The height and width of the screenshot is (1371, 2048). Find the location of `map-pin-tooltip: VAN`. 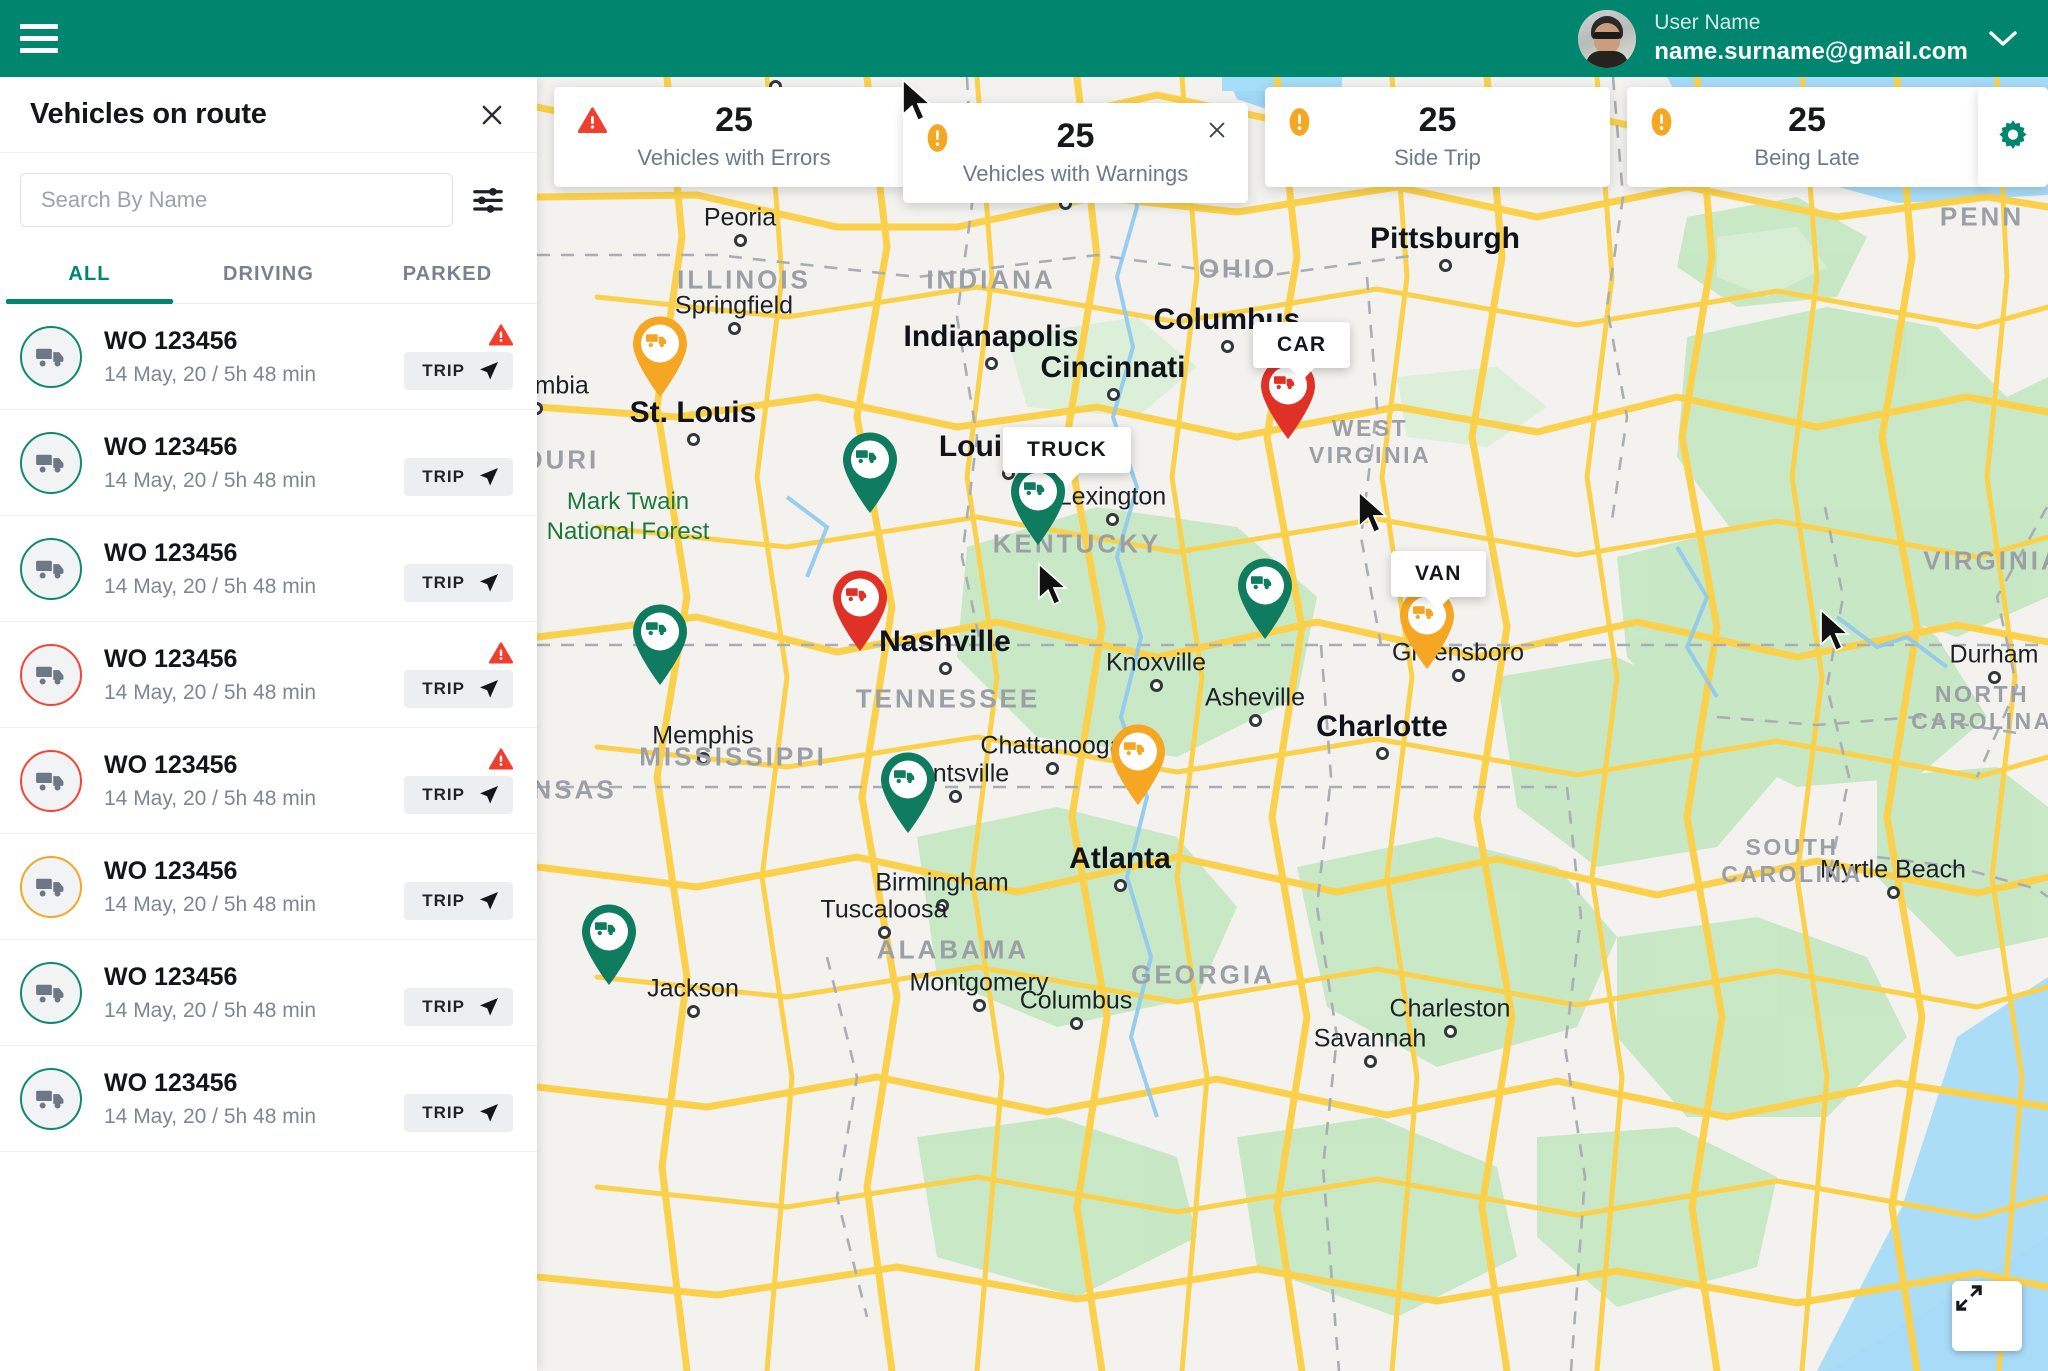

map-pin-tooltip: VAN is located at coordinates (1438, 580).